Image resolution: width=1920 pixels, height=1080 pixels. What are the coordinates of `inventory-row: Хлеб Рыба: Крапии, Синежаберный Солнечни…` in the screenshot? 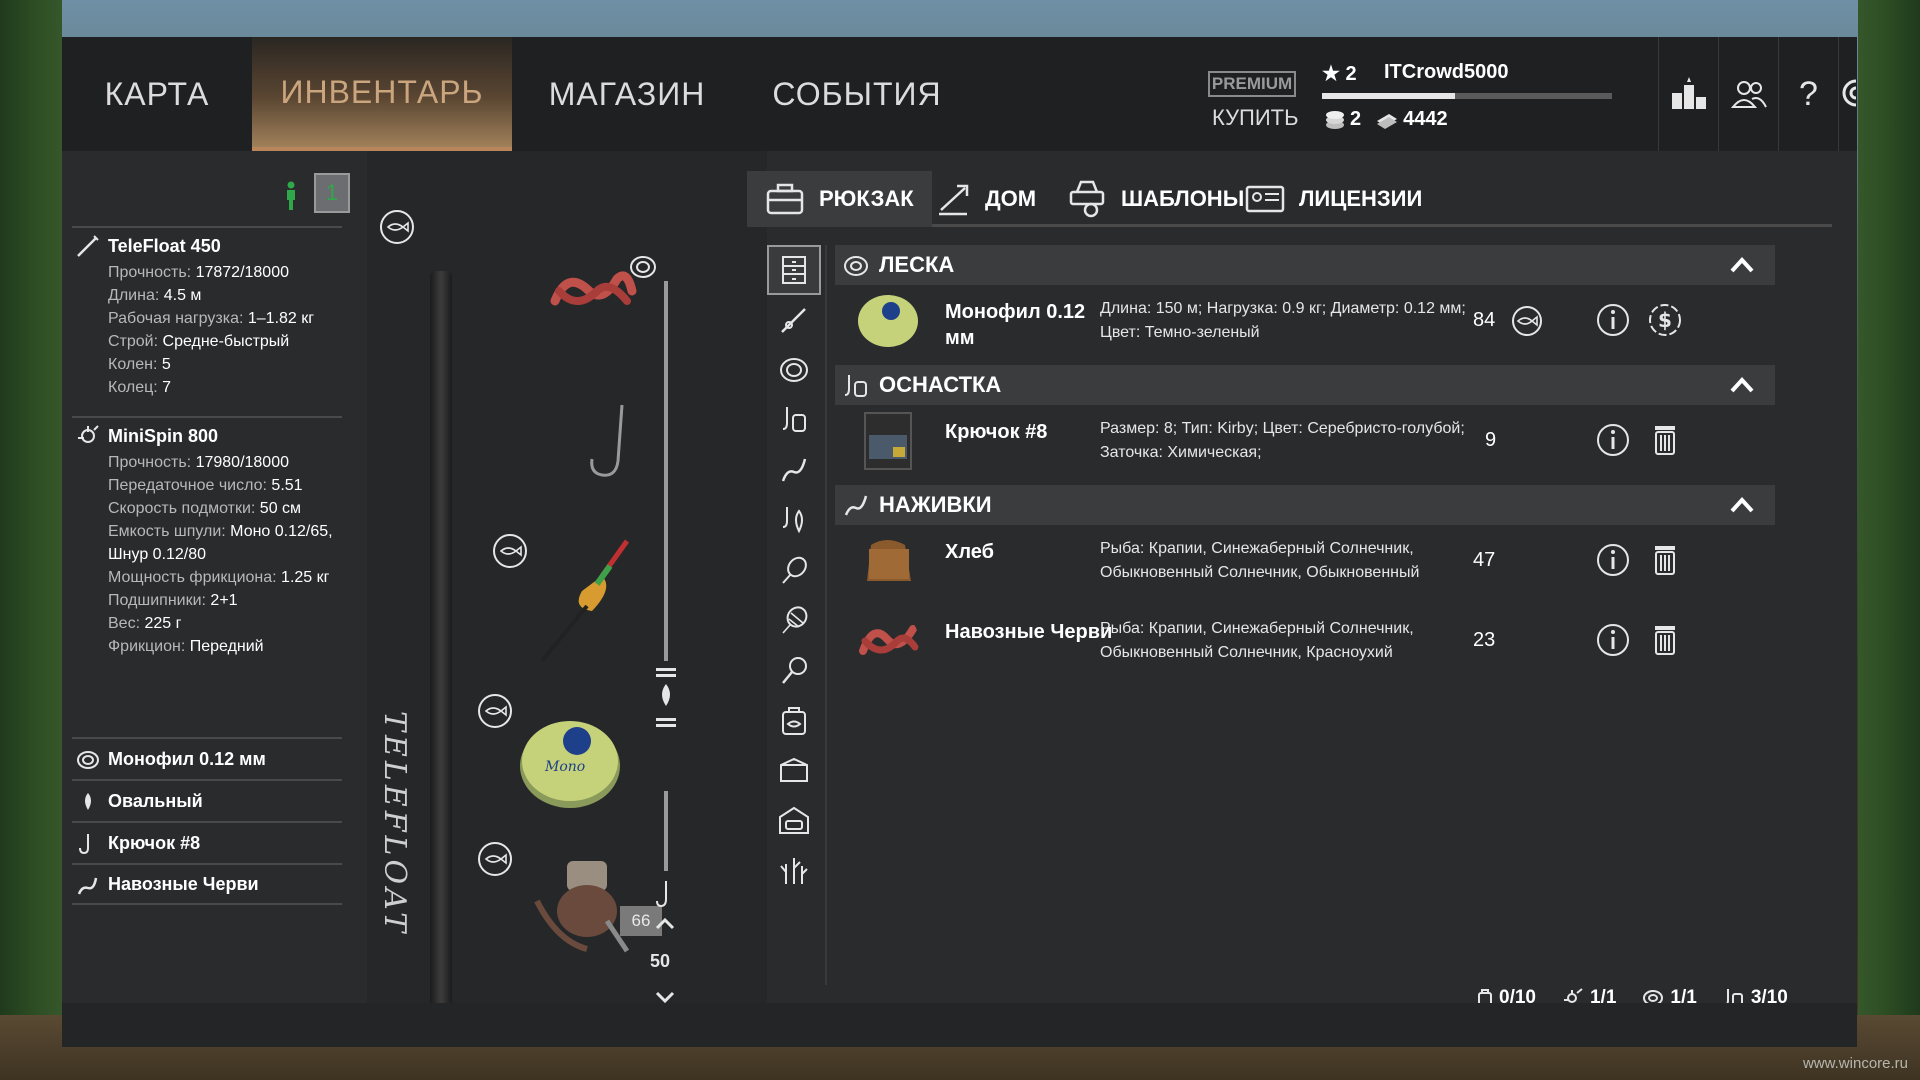 It's located at (1305, 561).